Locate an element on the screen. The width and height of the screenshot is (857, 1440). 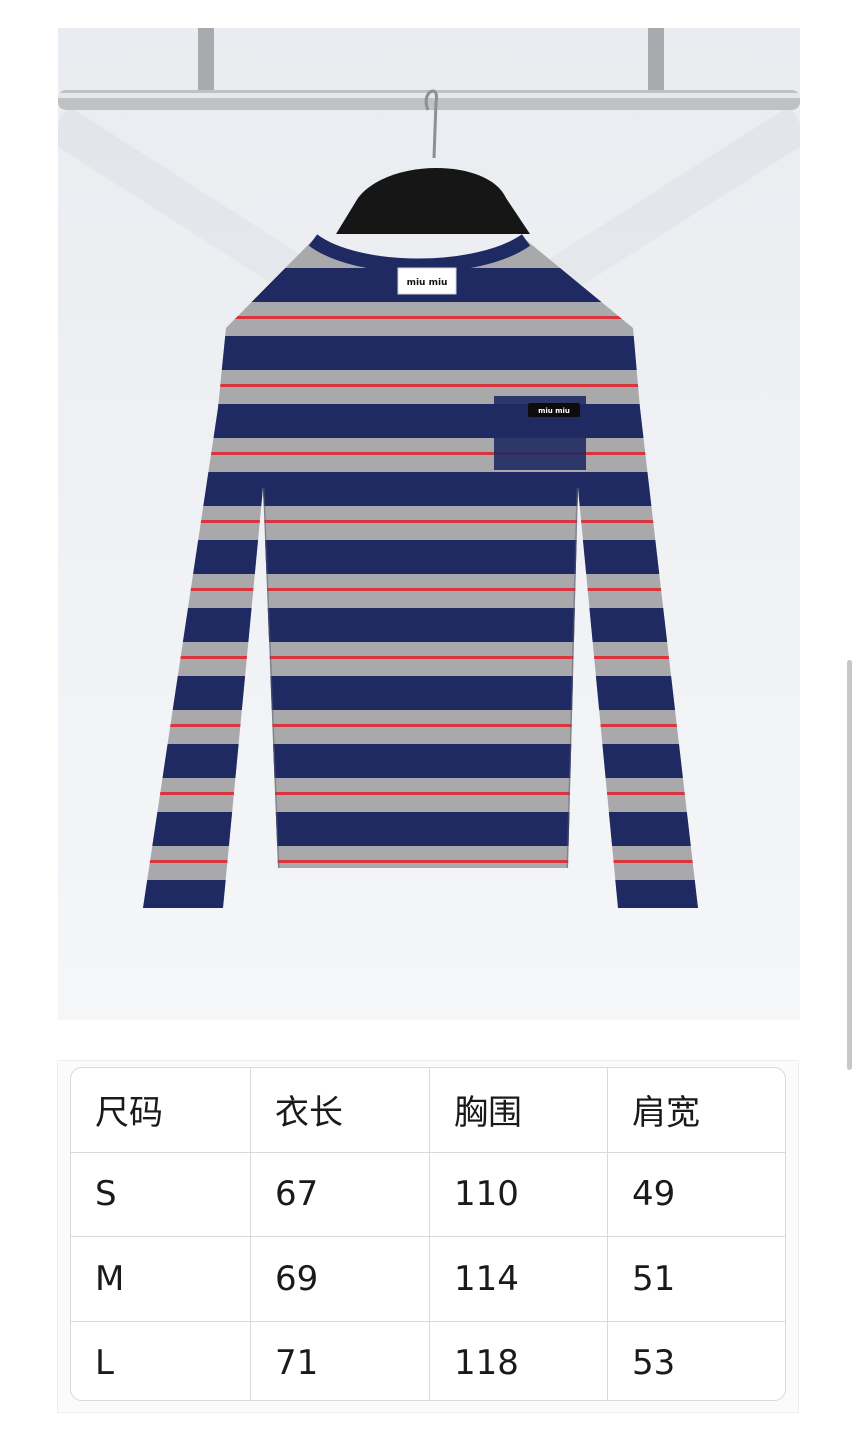
svg-text: miu miu is located at coordinates (554, 411).